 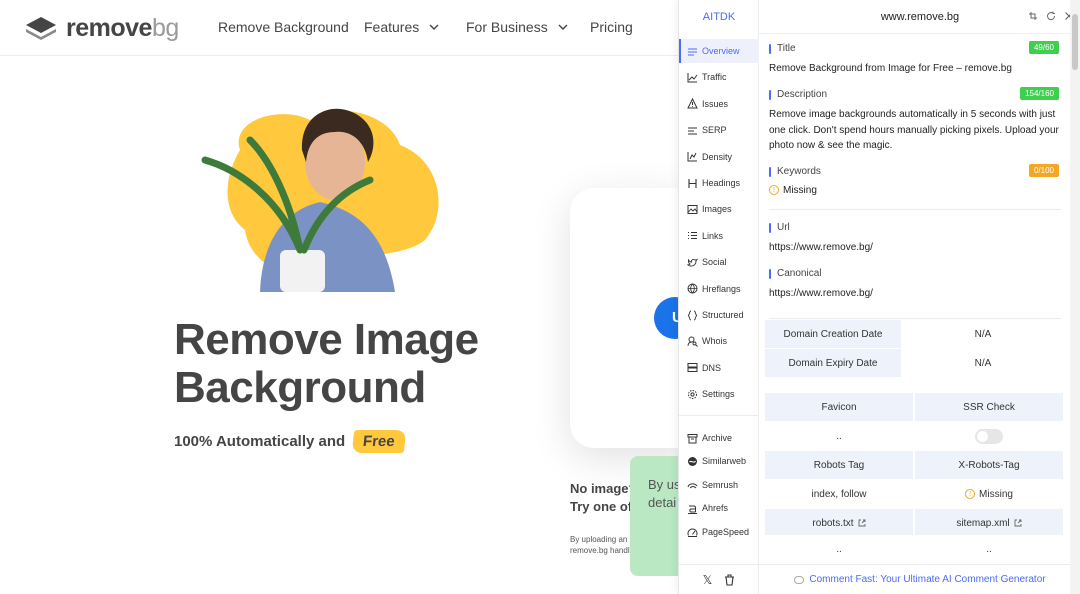 What do you see at coordinates (989, 436) in the screenshot?
I see `ssr-toggle` at bounding box center [989, 436].